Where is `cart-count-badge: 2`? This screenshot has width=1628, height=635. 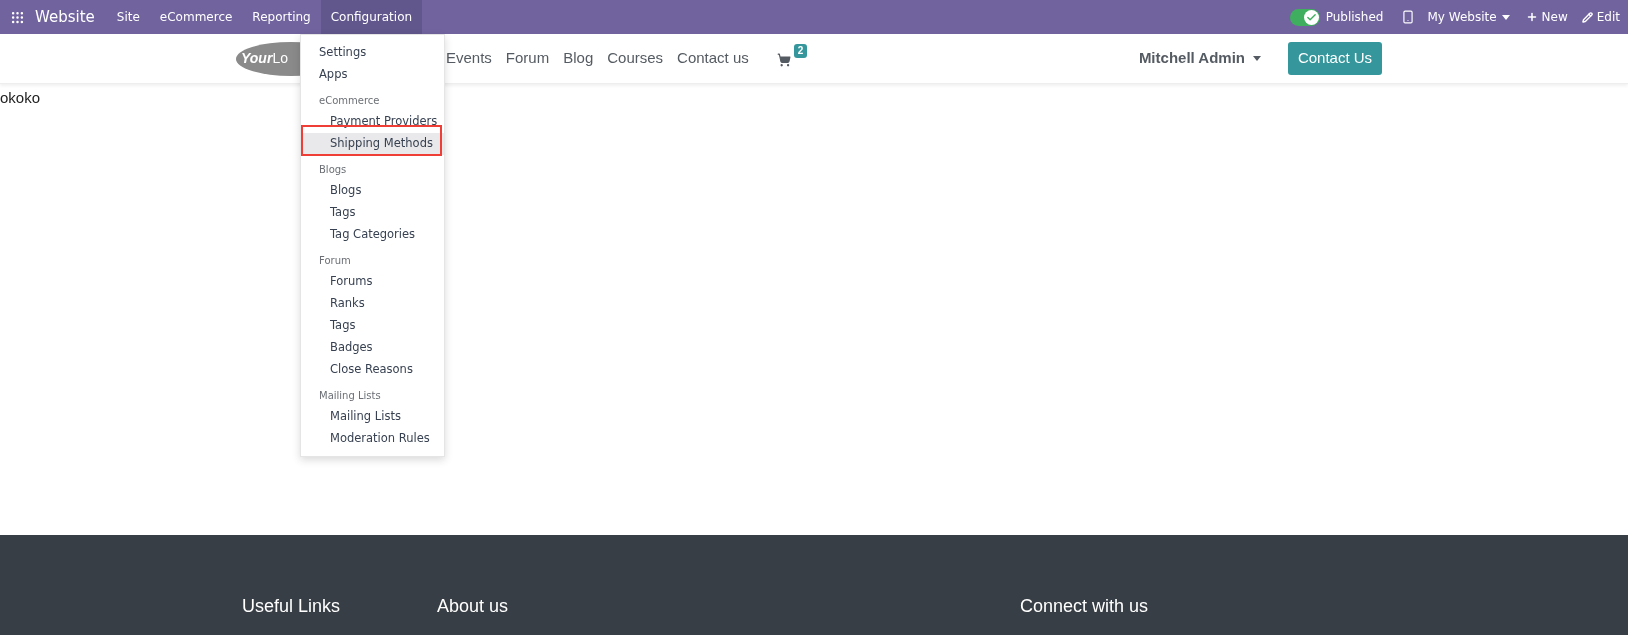 cart-count-badge: 2 is located at coordinates (800, 51).